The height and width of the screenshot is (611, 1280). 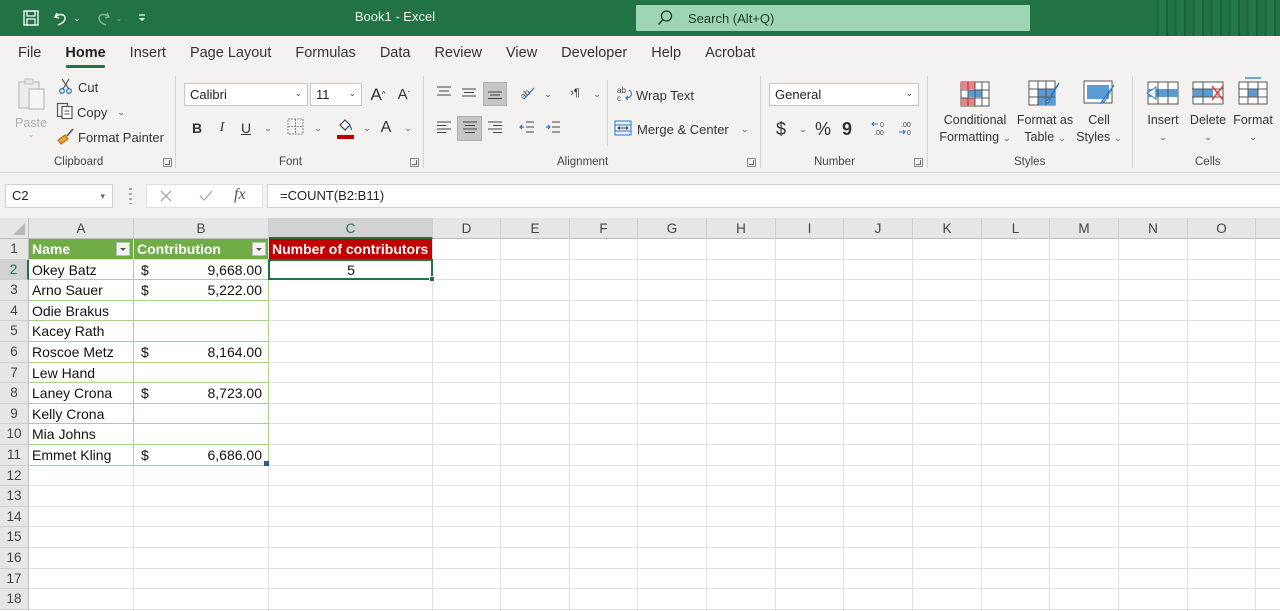 What do you see at coordinates (469, 128) in the screenshot?
I see `align-center-button` at bounding box center [469, 128].